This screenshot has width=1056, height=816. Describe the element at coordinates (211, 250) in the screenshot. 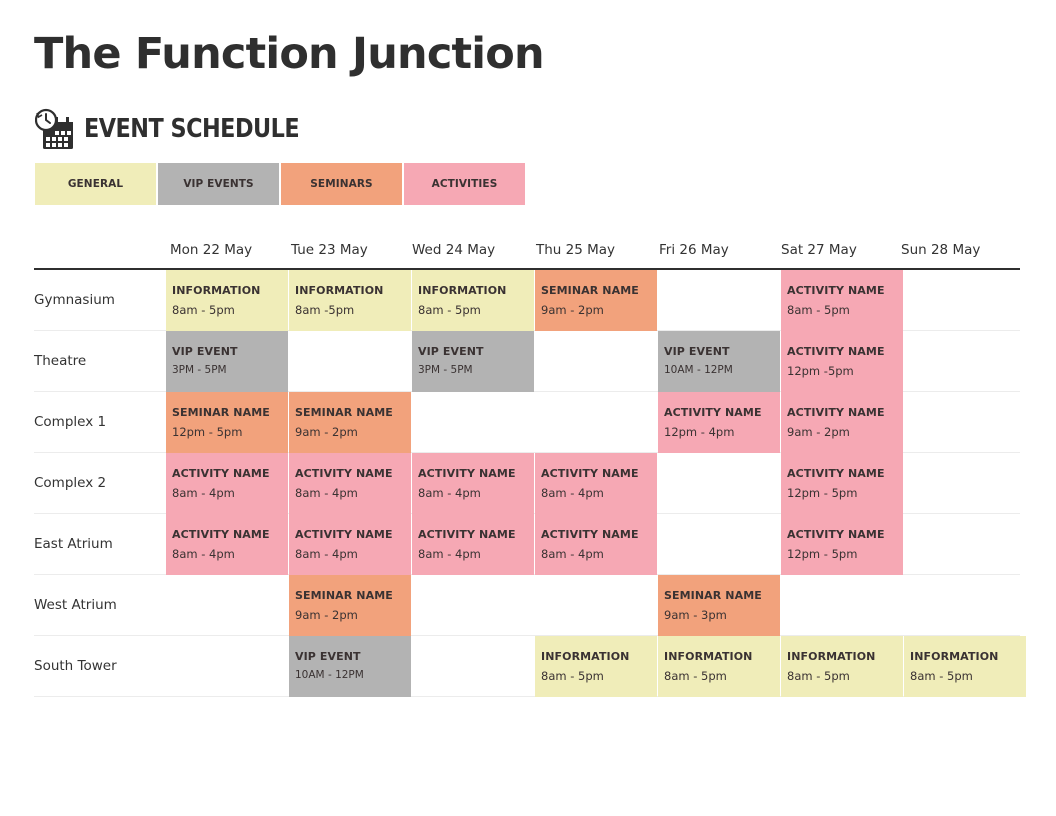

I see `day-header: Mon 22 May` at that location.